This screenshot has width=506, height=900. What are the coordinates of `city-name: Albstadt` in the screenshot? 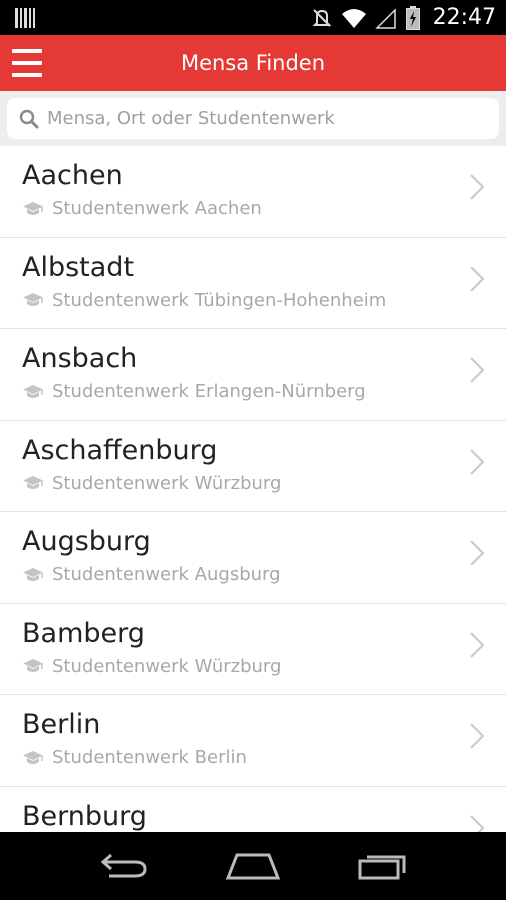 It's located at (78, 267).